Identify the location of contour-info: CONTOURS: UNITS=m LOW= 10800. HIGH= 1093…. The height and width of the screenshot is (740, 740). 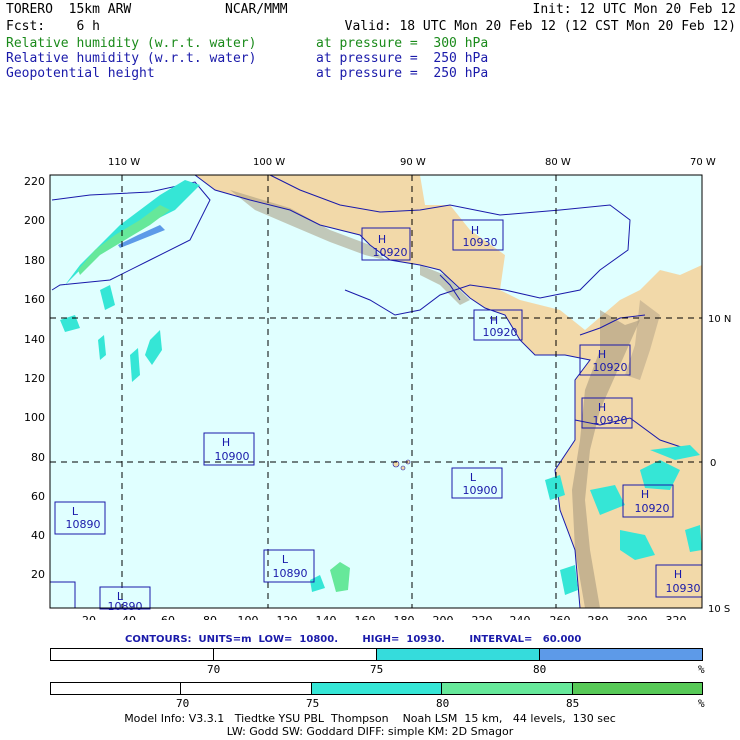
(353, 639).